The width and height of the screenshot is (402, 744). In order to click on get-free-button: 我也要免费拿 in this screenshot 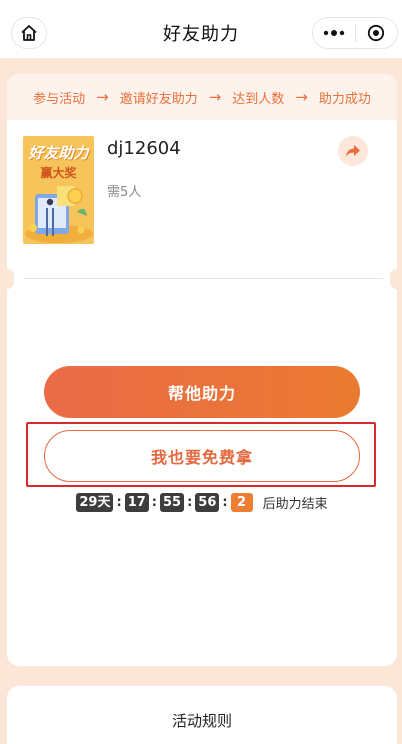, I will do `click(202, 456)`.